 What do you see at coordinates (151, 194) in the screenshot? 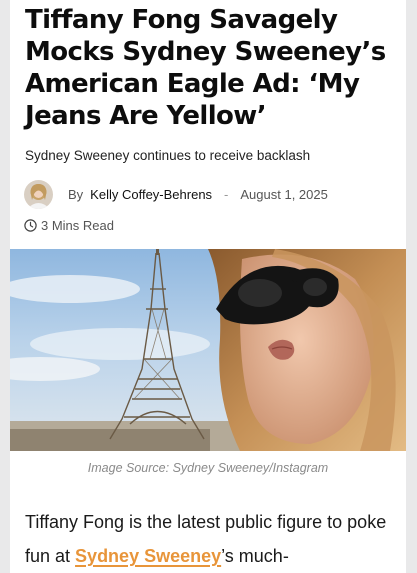
I see `author-link: Kelly Coffey-Behrens` at bounding box center [151, 194].